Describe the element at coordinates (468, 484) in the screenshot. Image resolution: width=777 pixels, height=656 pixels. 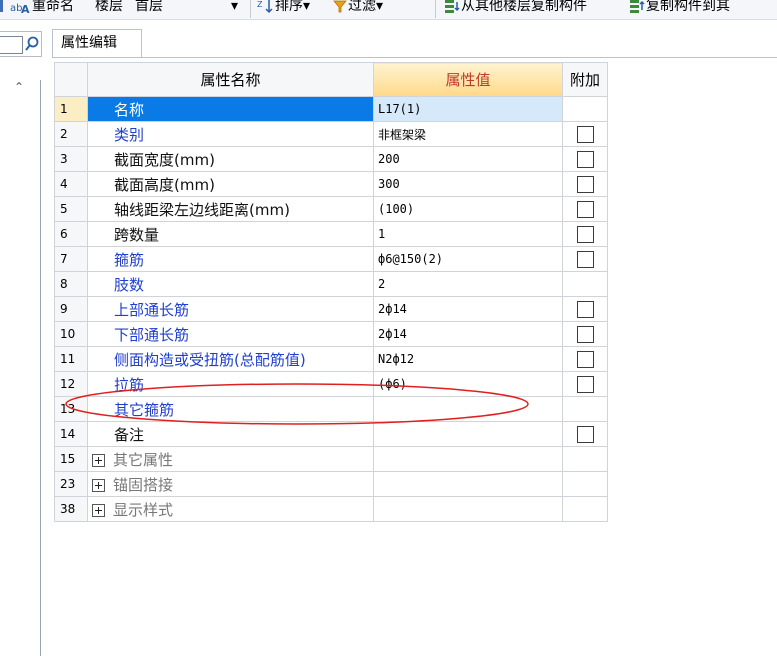
I see `group-value-cell` at that location.